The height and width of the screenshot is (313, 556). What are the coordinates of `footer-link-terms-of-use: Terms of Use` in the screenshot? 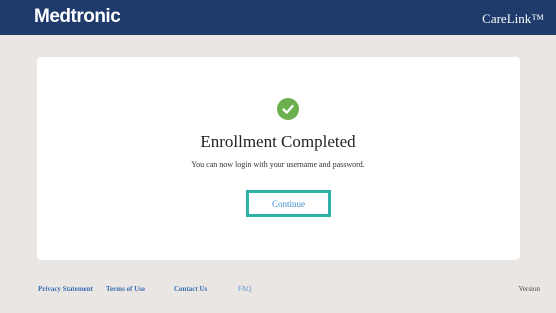 It's located at (125, 289).